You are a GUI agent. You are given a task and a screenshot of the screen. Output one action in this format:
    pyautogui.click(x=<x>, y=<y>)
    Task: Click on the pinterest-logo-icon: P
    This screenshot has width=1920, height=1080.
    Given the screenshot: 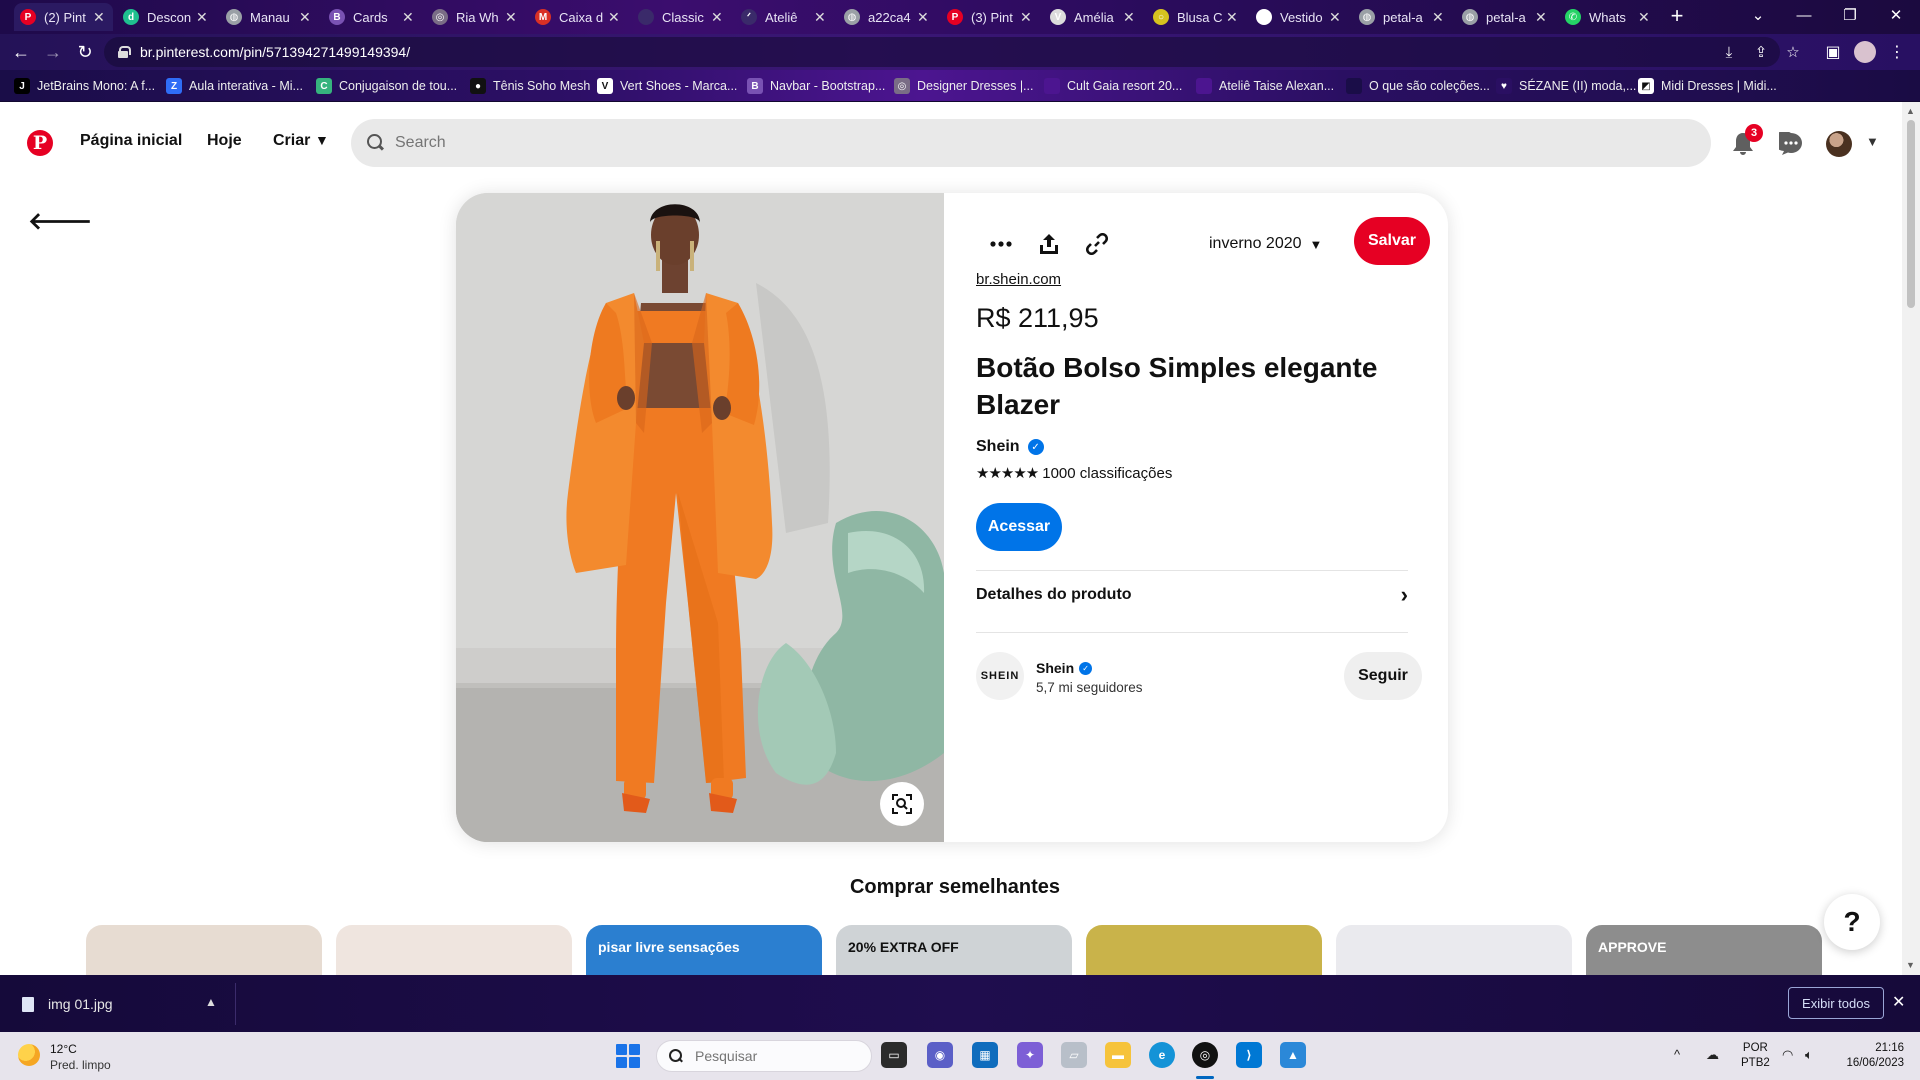 What is the action you would take?
    pyautogui.click(x=40, y=143)
    